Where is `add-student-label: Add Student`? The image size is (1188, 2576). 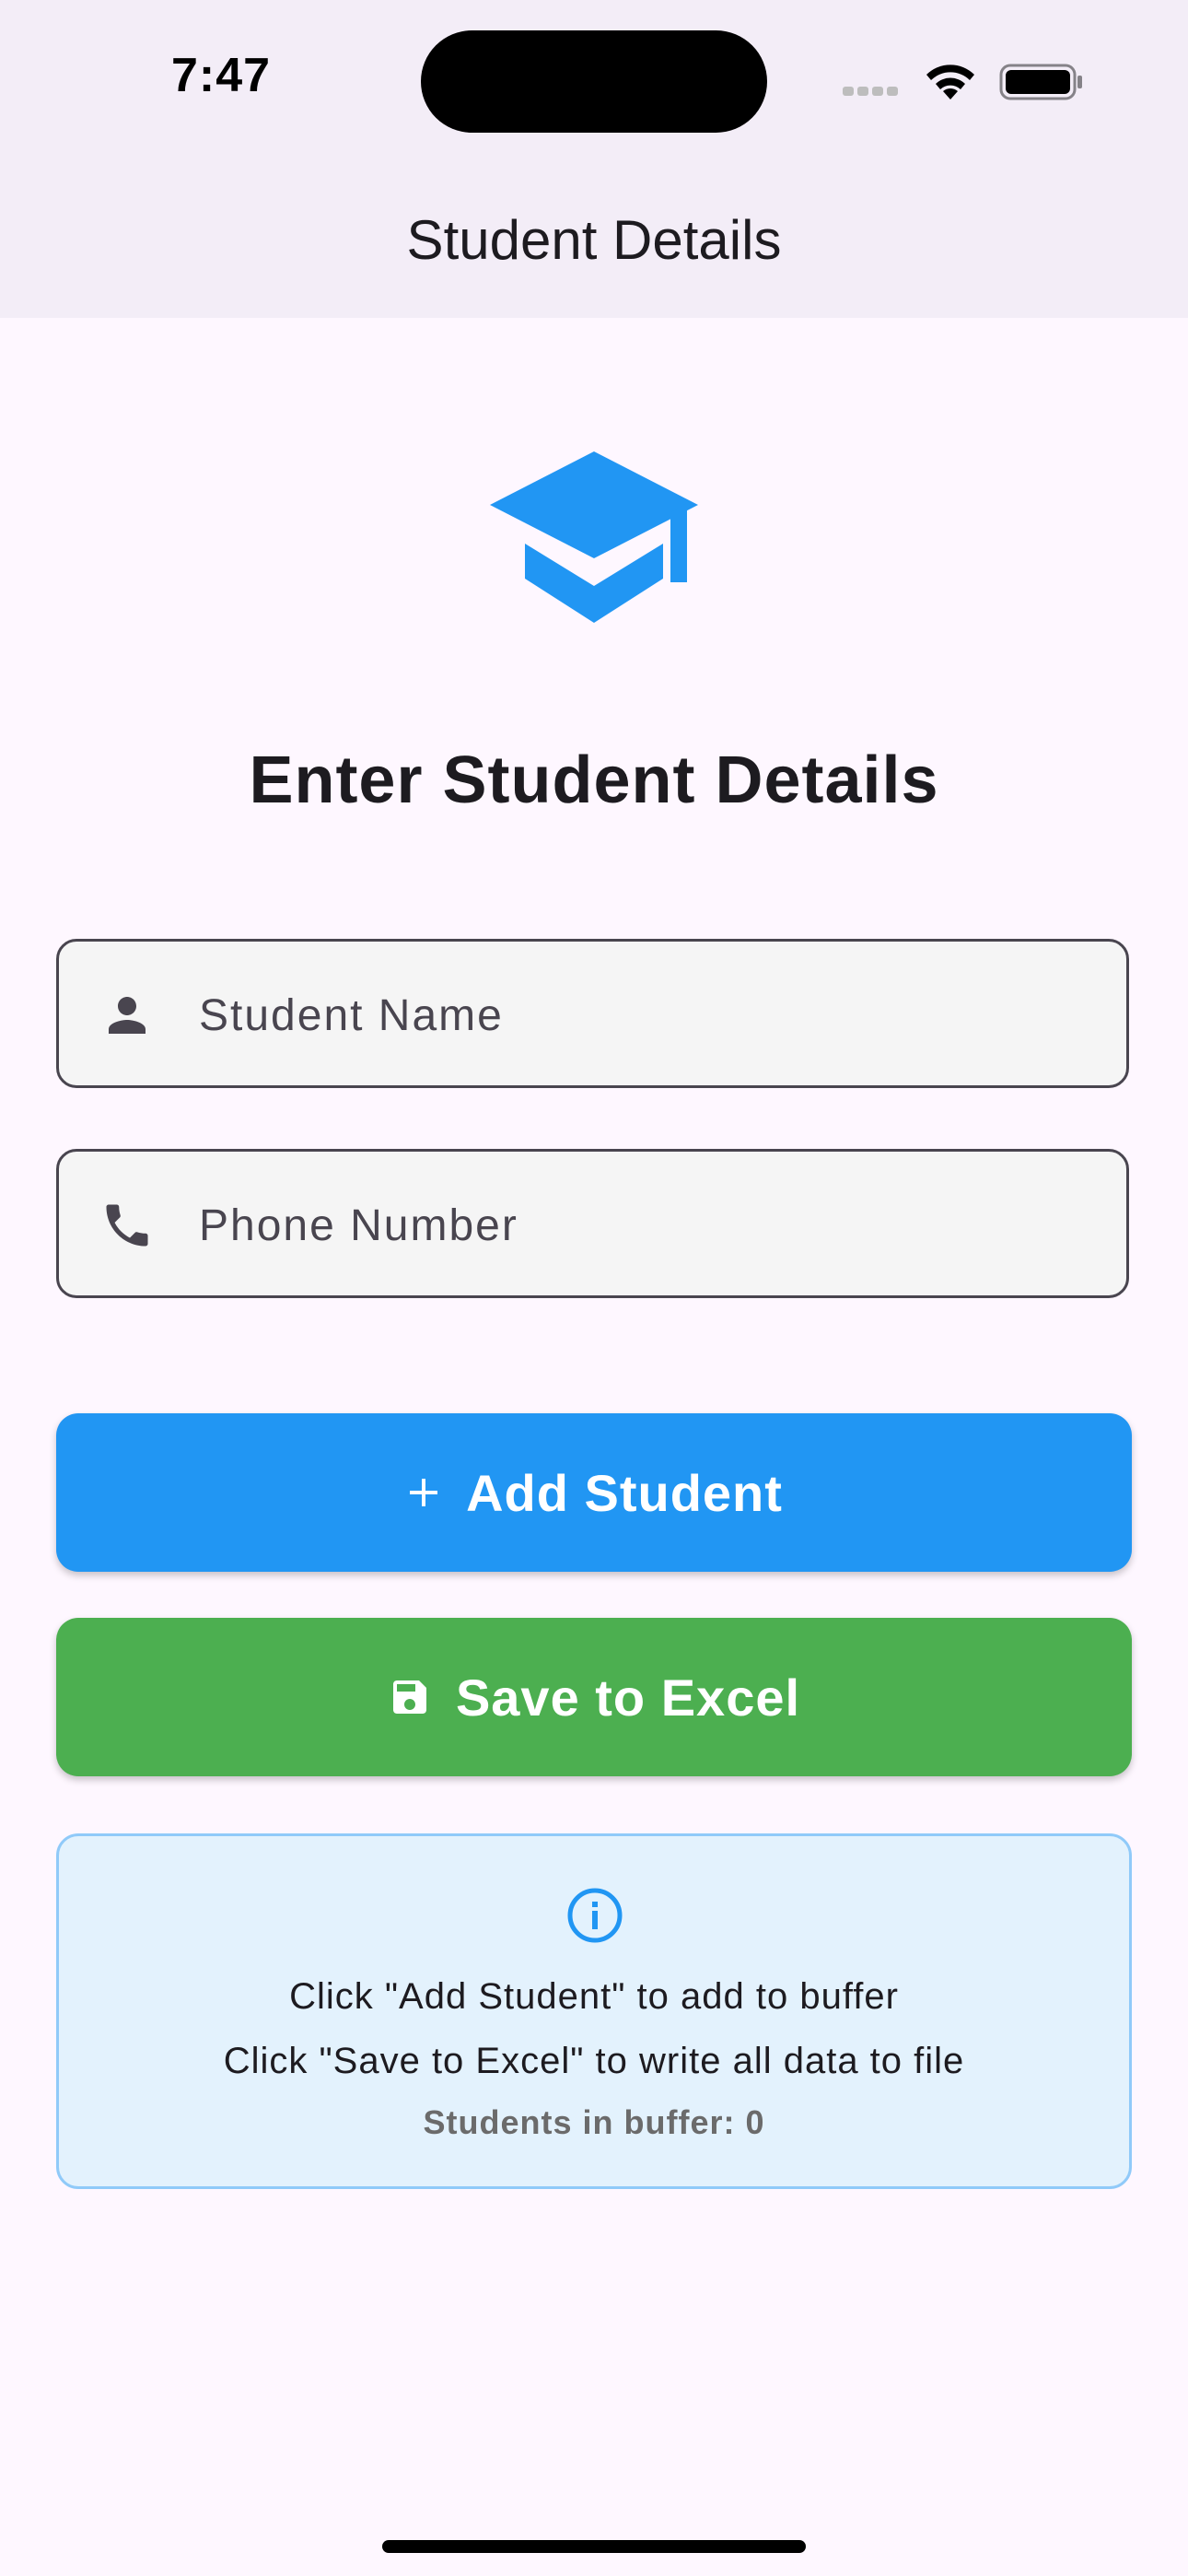
add-student-label: Add Student is located at coordinates (624, 1492).